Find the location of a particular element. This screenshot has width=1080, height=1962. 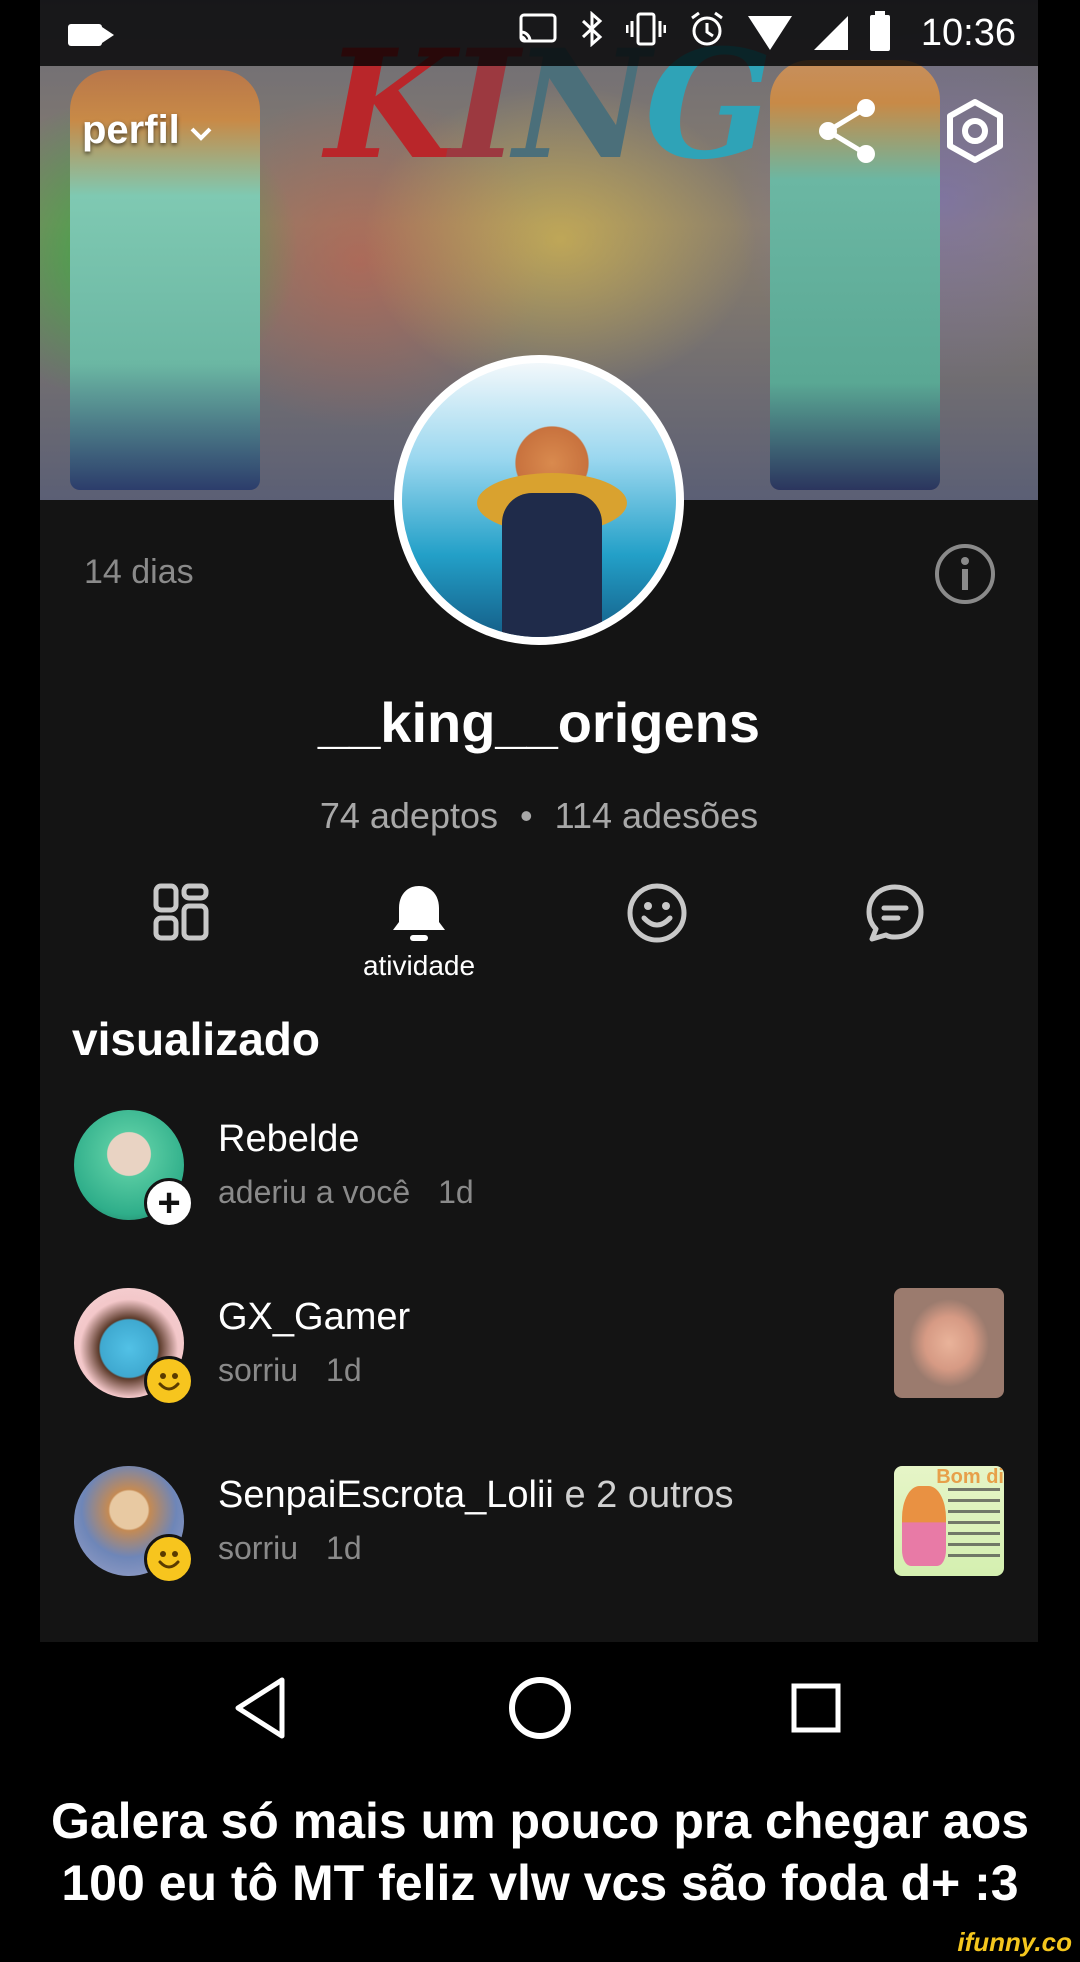

back-icon is located at coordinates (262, 1708).